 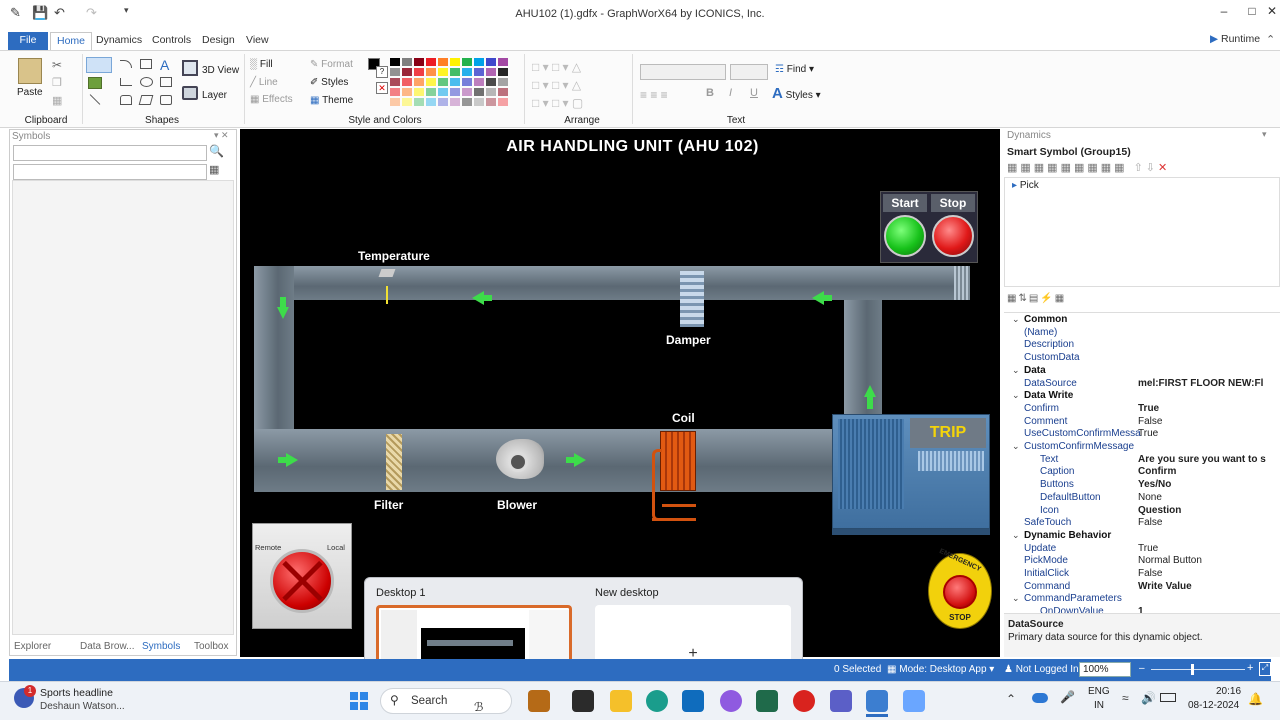 What do you see at coordinates (1141, 345) in the screenshot?
I see `property-row: Description` at bounding box center [1141, 345].